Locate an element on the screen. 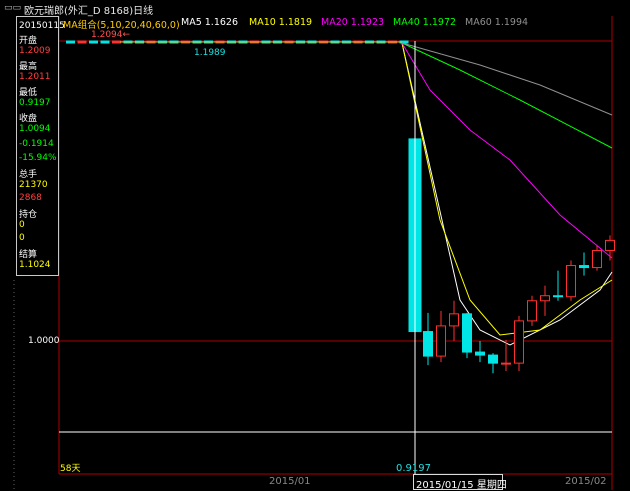 The width and height of the screenshot is (630, 491). position-value: 0 is located at coordinates (22, 225).